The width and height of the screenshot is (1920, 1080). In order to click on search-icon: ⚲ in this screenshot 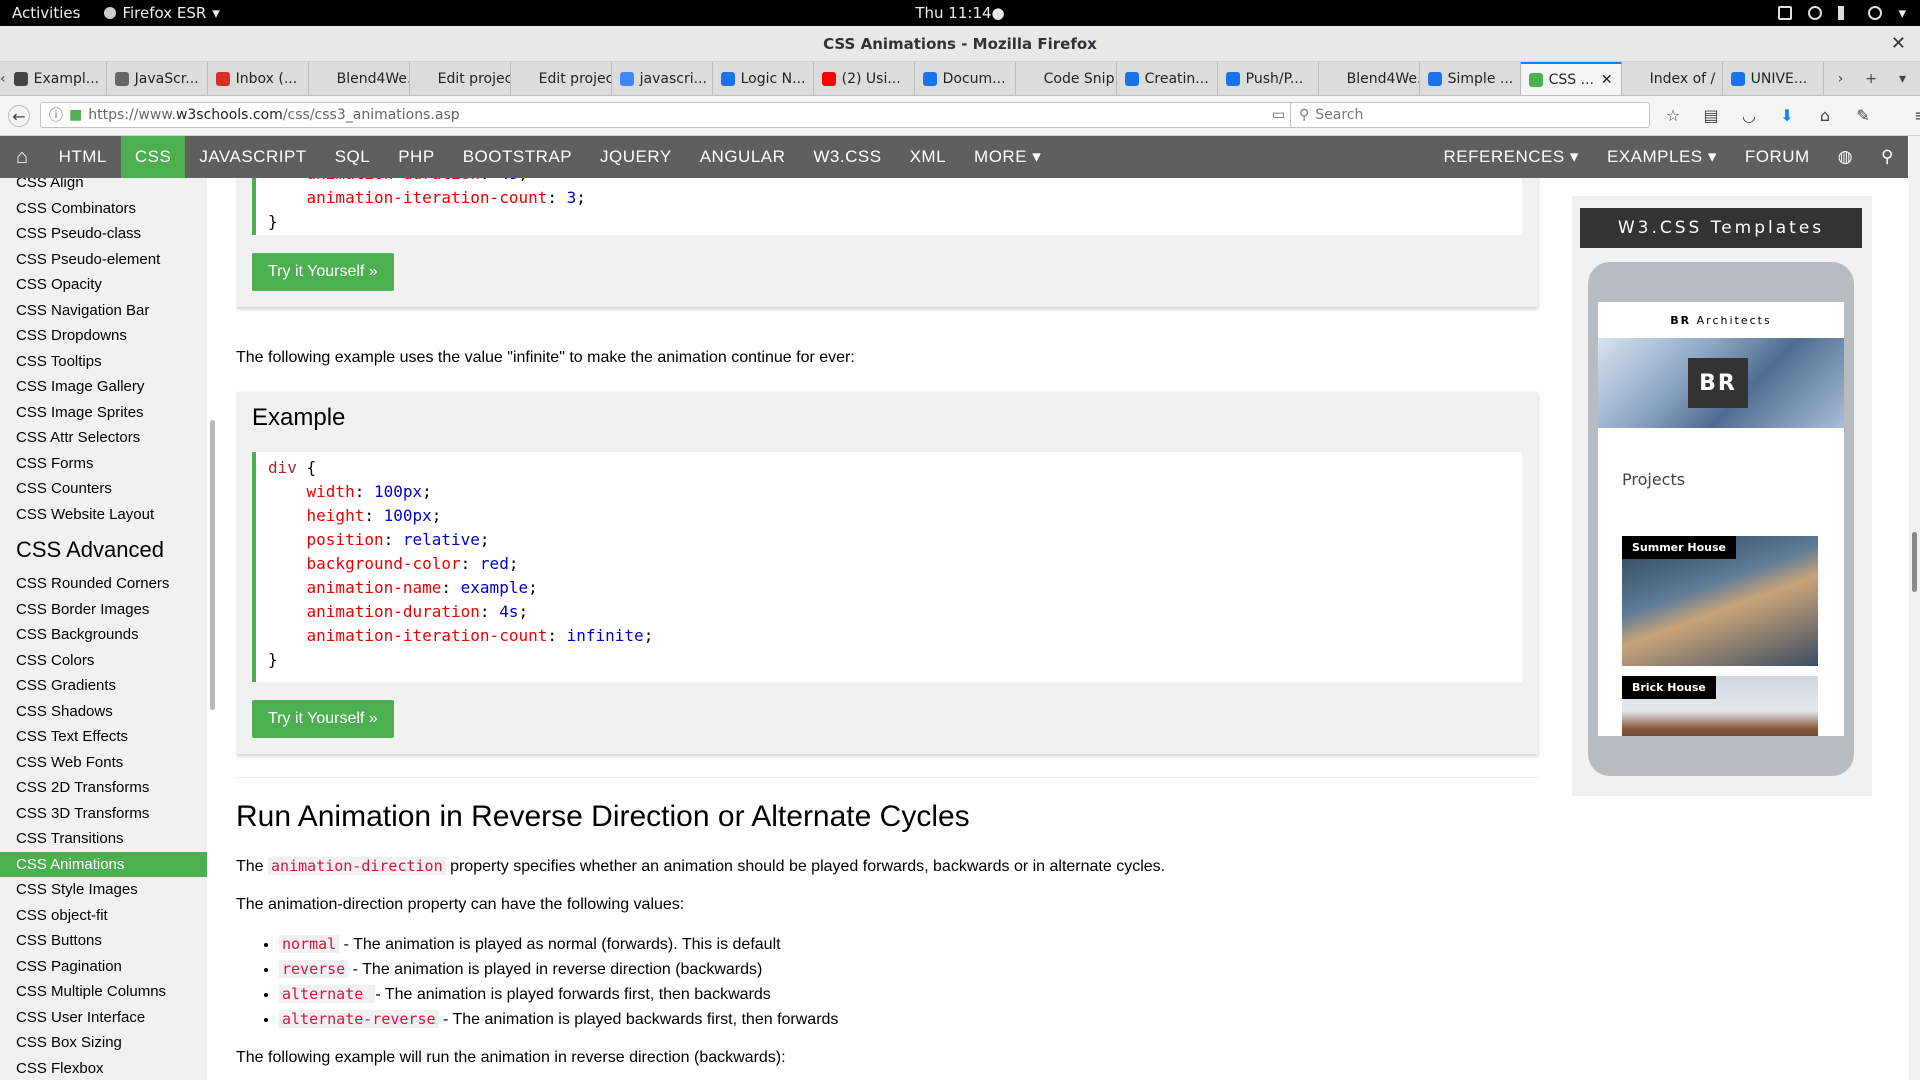, I will do `click(1887, 157)`.